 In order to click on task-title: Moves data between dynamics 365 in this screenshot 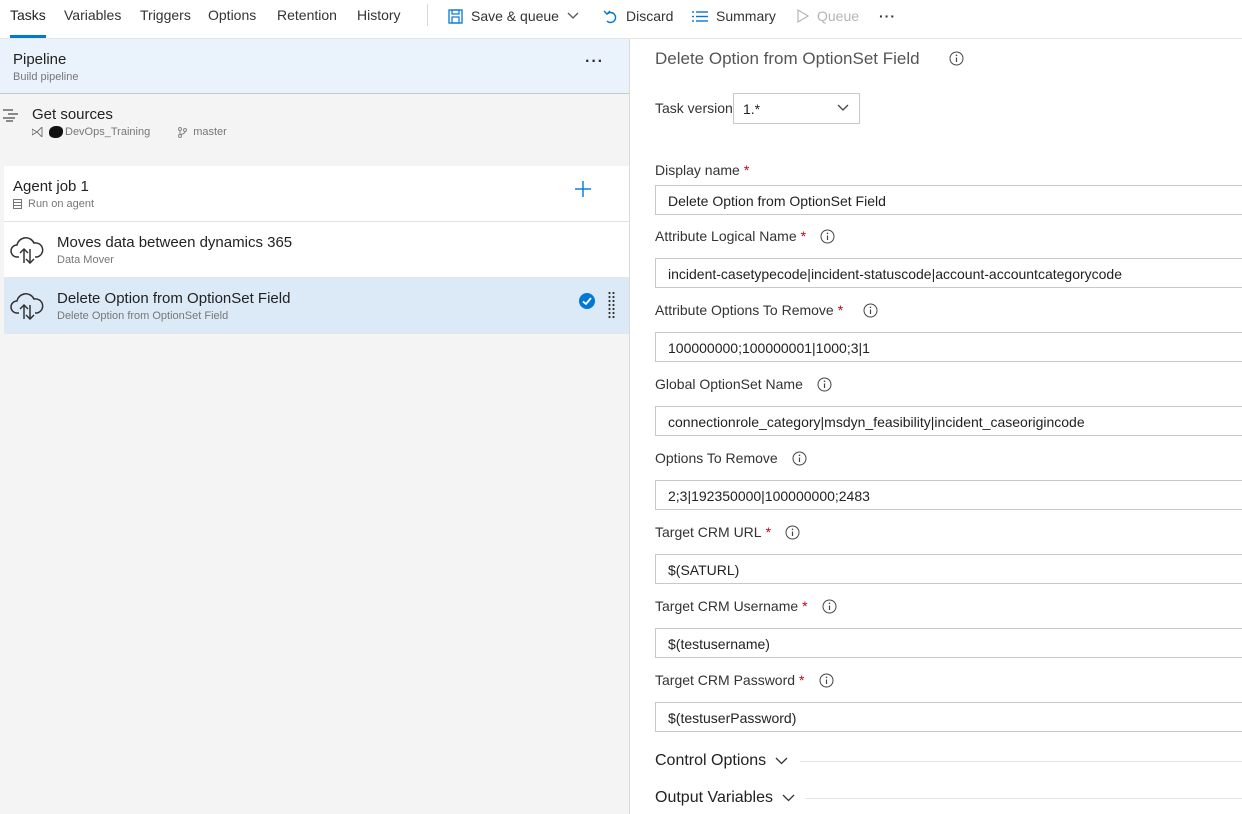, I will do `click(175, 242)`.